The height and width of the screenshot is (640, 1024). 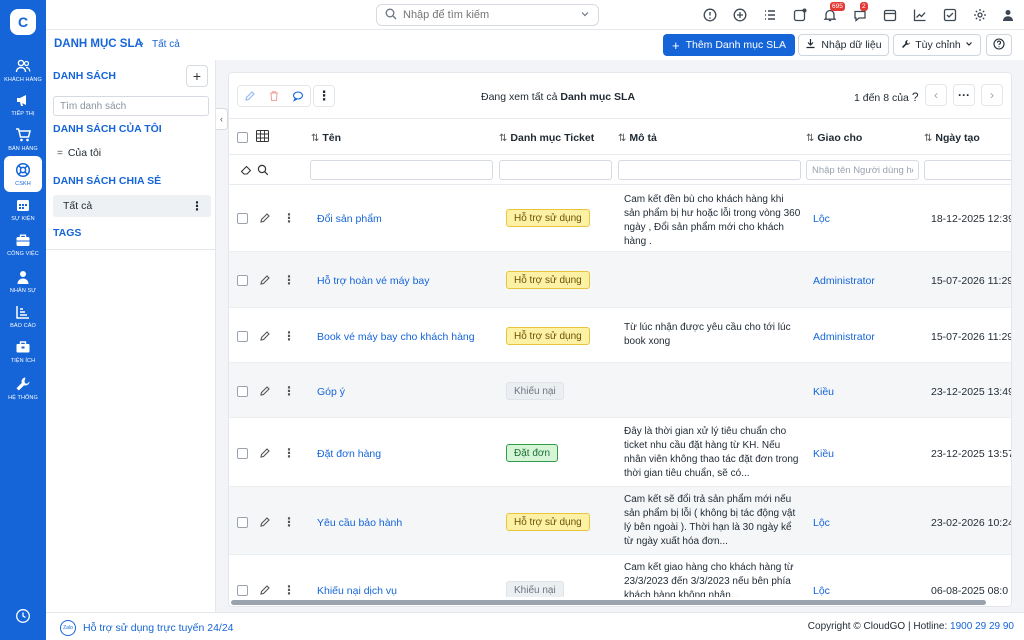 I want to click on breadcrumb-module: DANH MỤC SLA, so click(x=98, y=44).